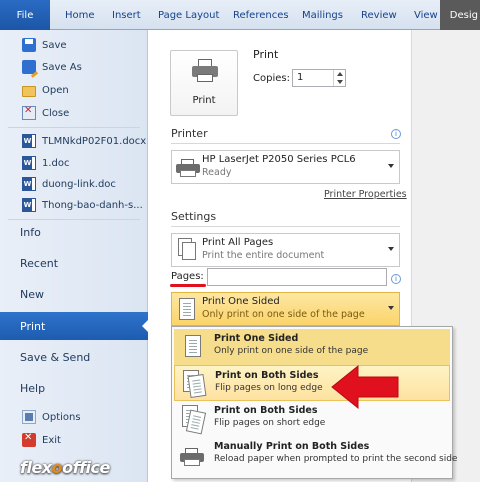 Image resolution: width=480 pixels, height=482 pixels. What do you see at coordinates (55, 90) in the screenshot?
I see `nav-open-label: Open` at bounding box center [55, 90].